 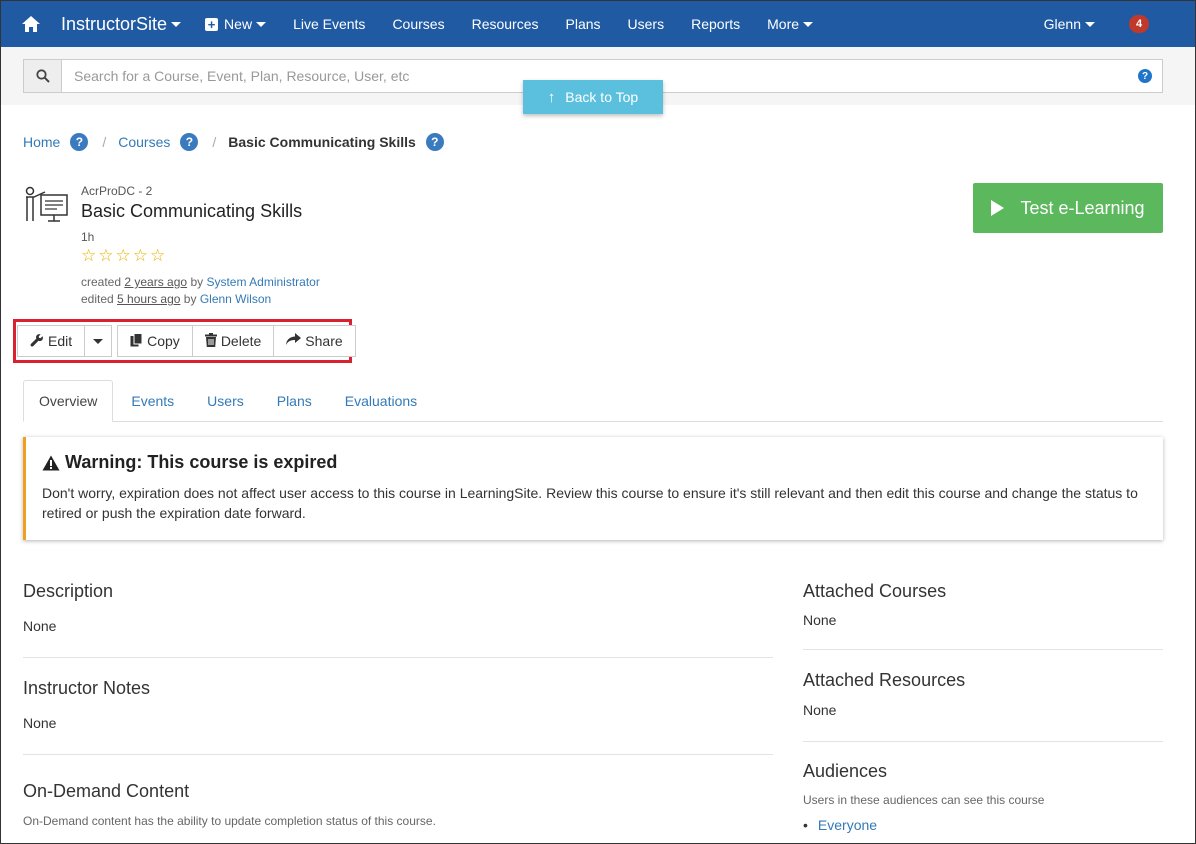 What do you see at coordinates (398, 619) in the screenshot?
I see `description-section: Description None` at bounding box center [398, 619].